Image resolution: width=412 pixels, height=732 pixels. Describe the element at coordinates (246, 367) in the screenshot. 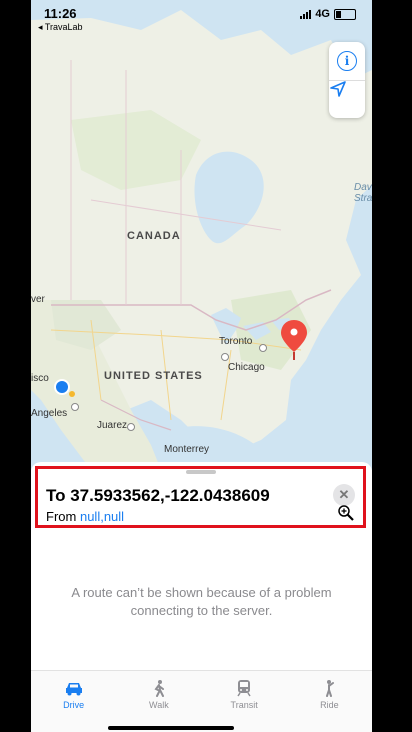

I see `city-label-chicago: Chicago` at that location.